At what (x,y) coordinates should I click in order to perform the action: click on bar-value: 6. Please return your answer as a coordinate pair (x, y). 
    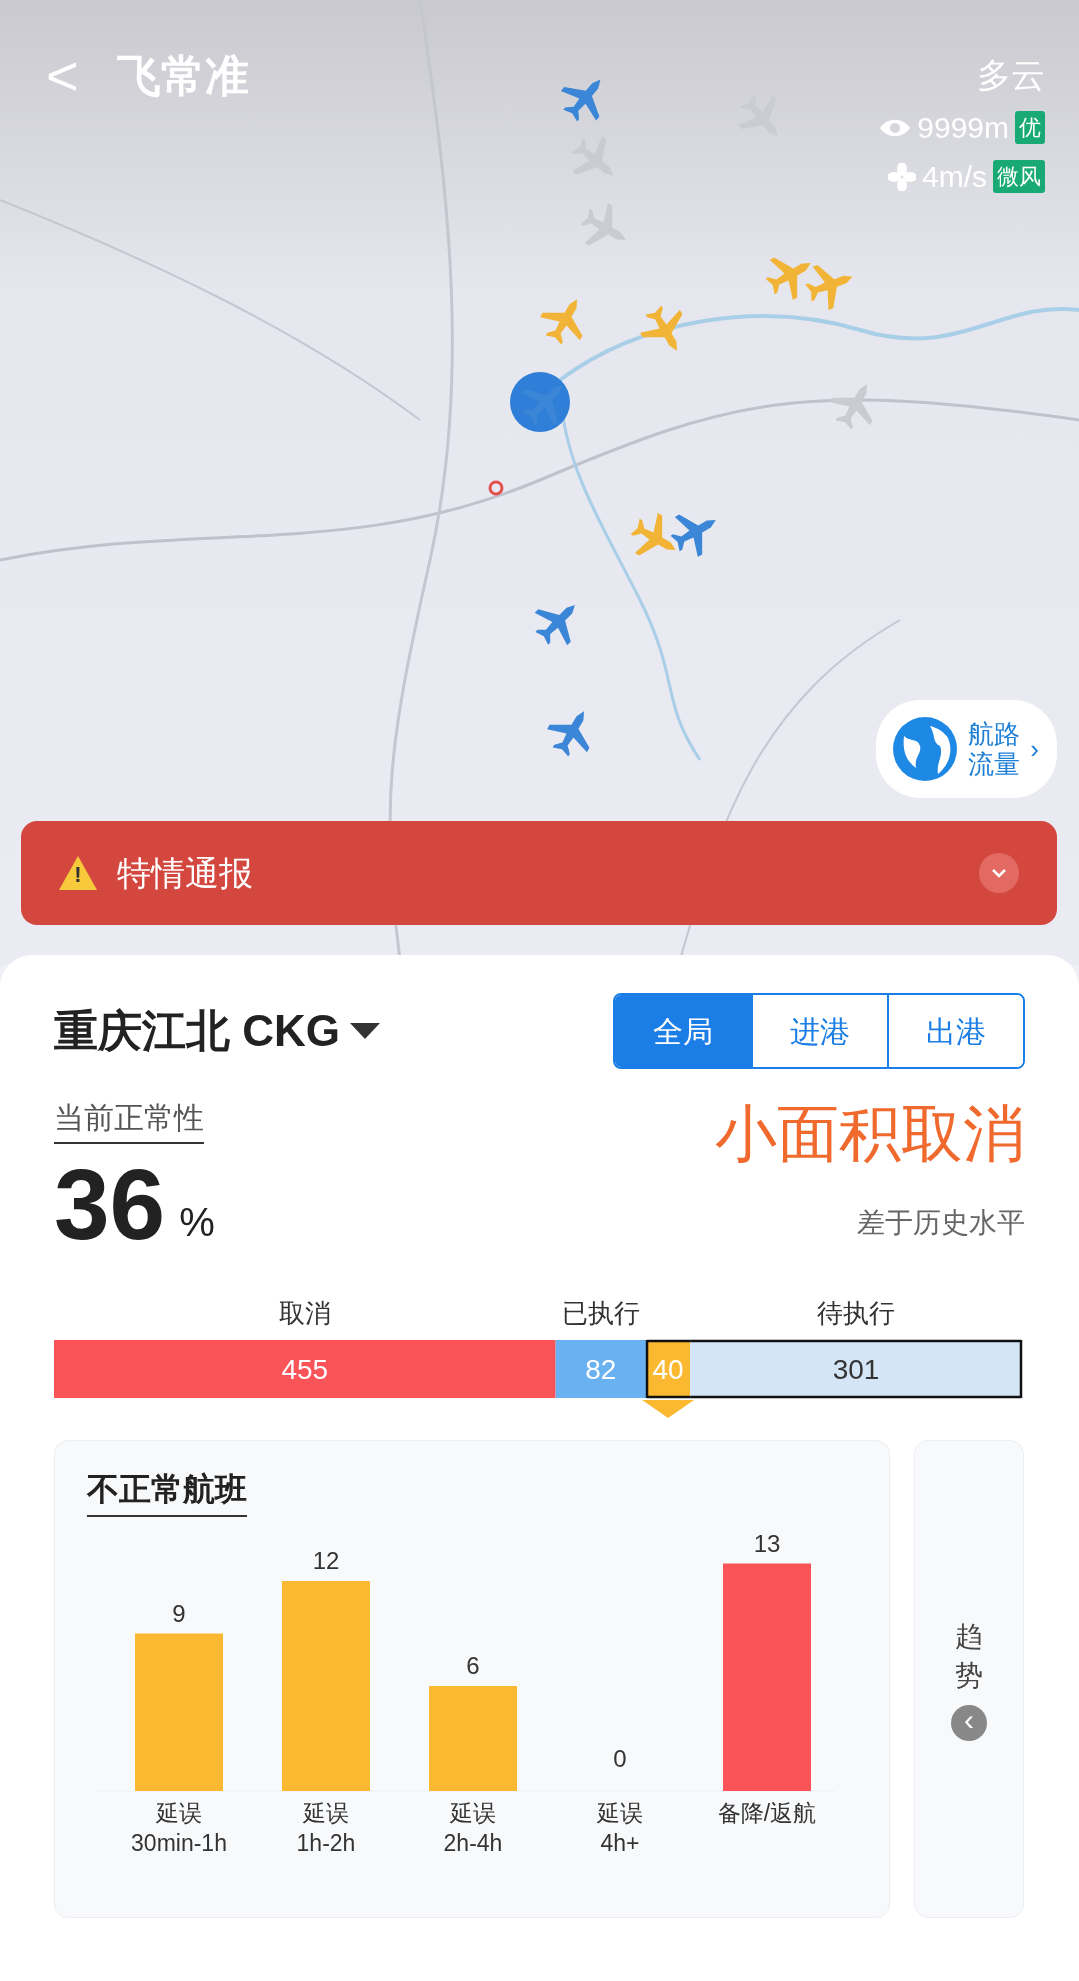
    Looking at the image, I should click on (473, 1665).